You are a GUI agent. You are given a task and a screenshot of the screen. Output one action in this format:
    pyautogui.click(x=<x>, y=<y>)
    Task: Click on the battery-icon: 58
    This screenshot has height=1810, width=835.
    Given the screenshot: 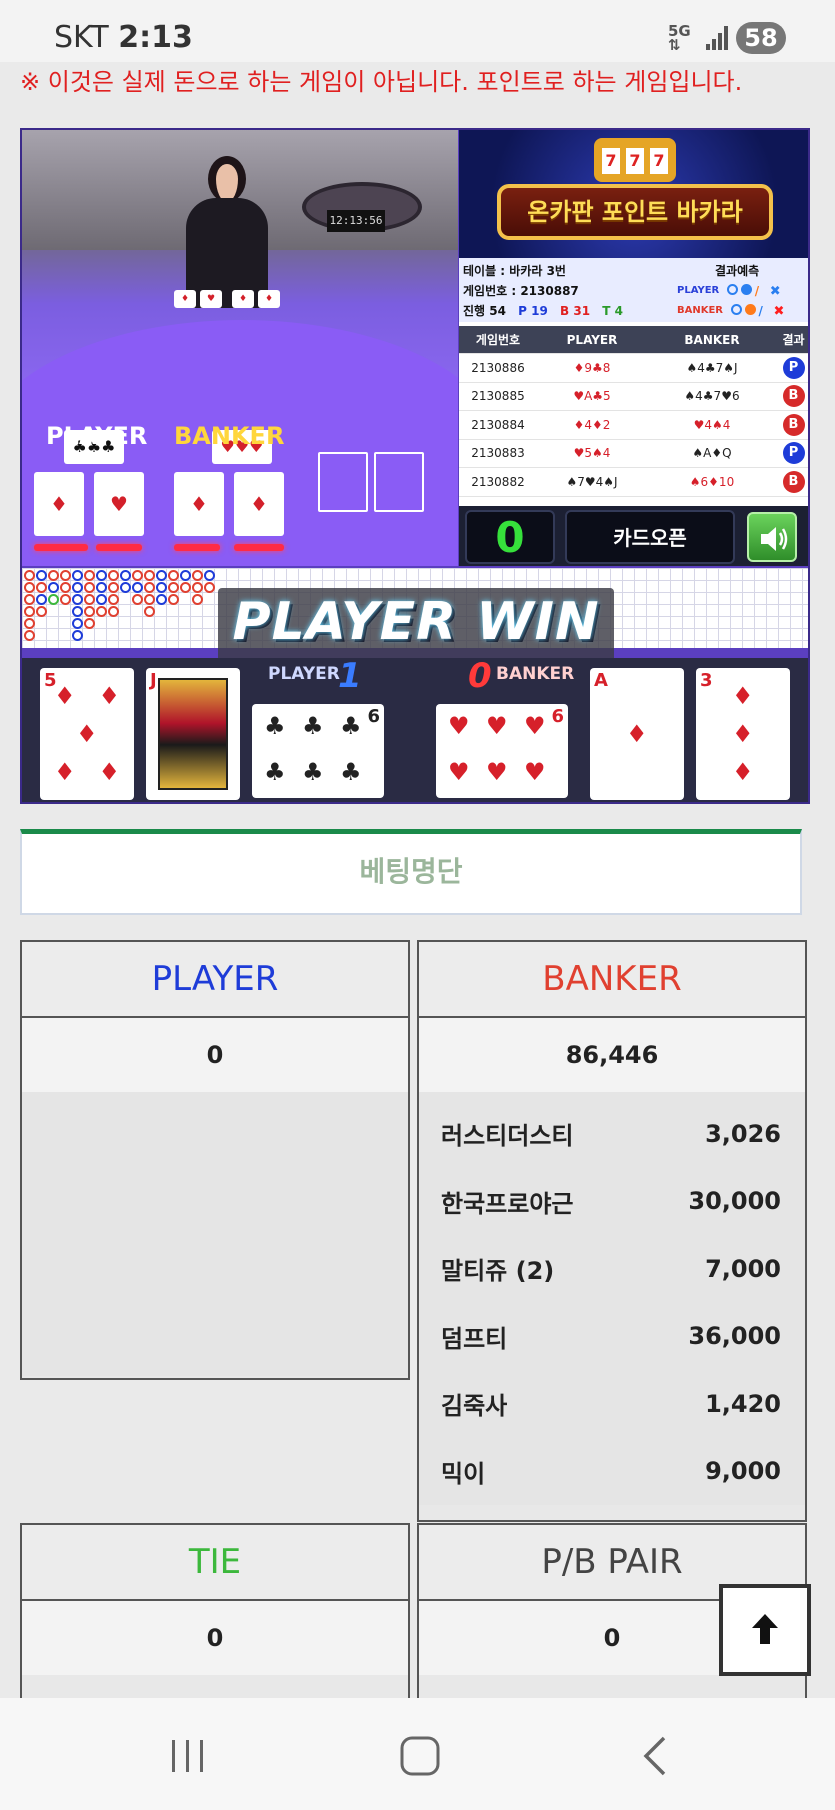 What is the action you would take?
    pyautogui.click(x=761, y=38)
    